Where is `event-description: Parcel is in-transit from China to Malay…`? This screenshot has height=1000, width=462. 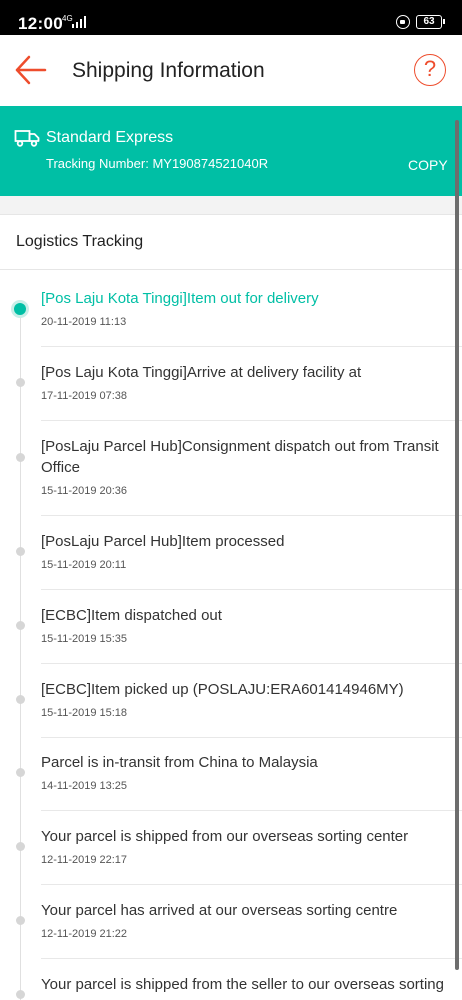 event-description: Parcel is in-transit from China to Malay… is located at coordinates (179, 762).